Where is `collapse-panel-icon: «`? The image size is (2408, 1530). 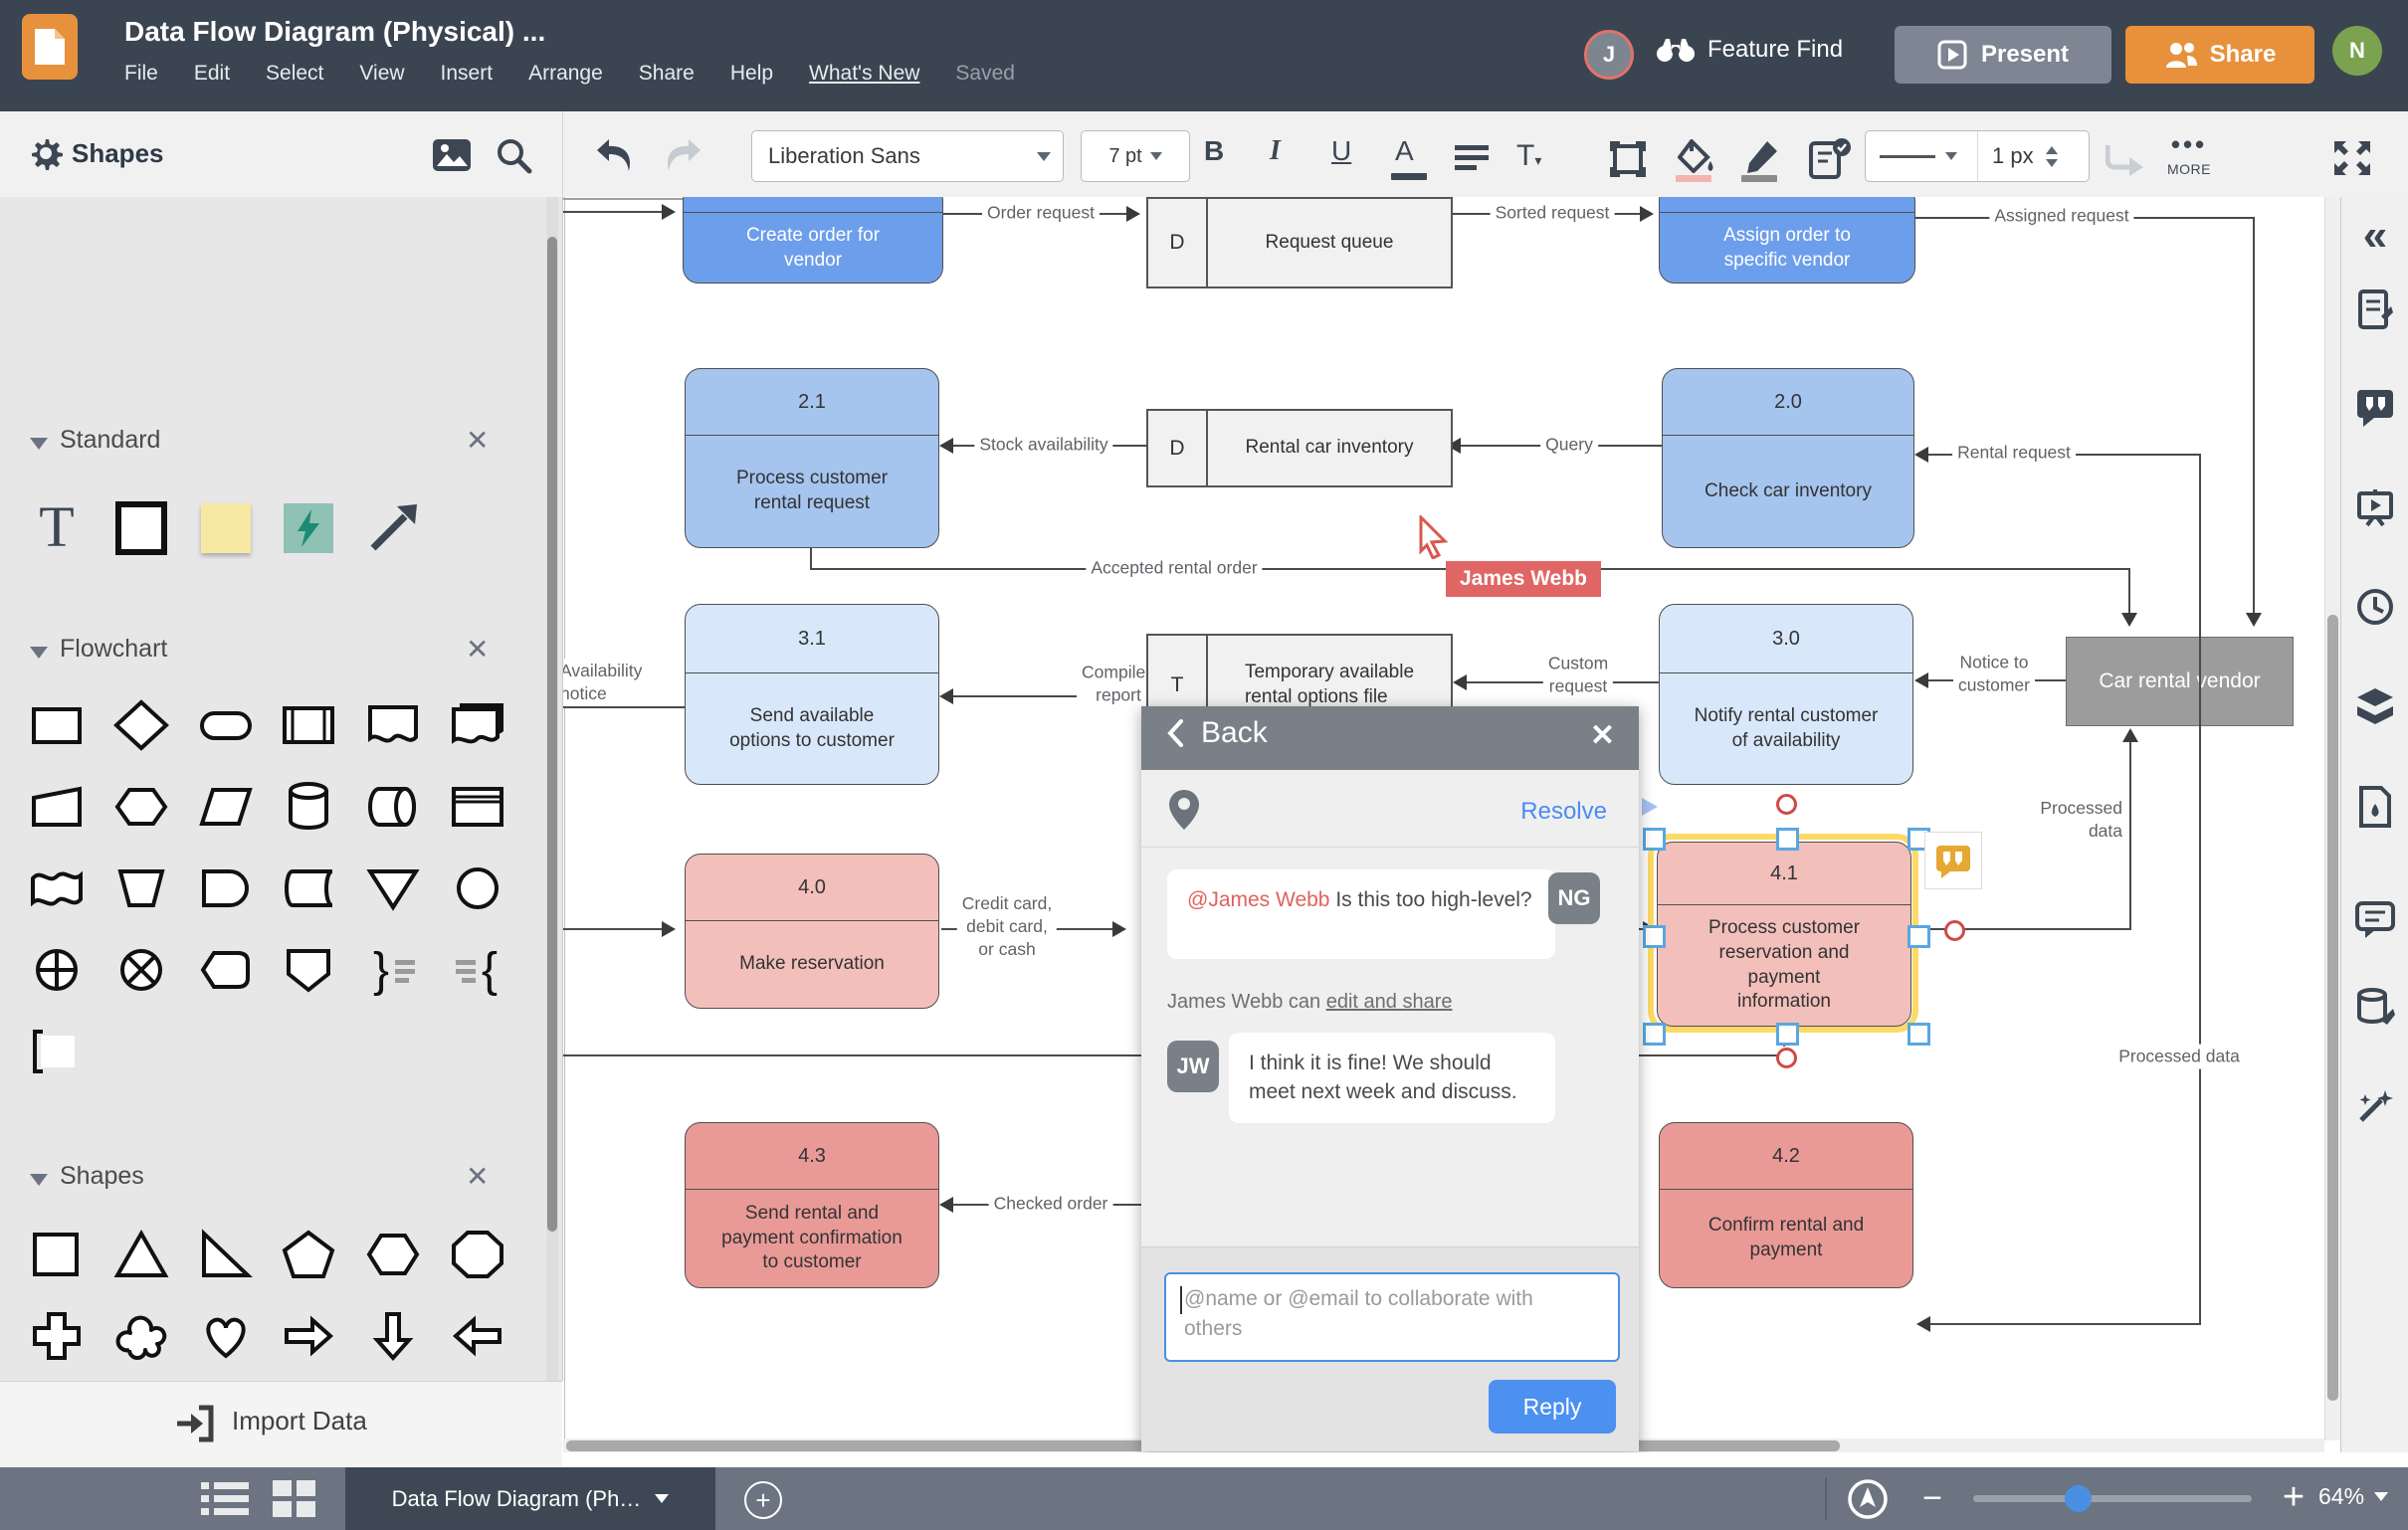 collapse-panel-icon: « is located at coordinates (2375, 236).